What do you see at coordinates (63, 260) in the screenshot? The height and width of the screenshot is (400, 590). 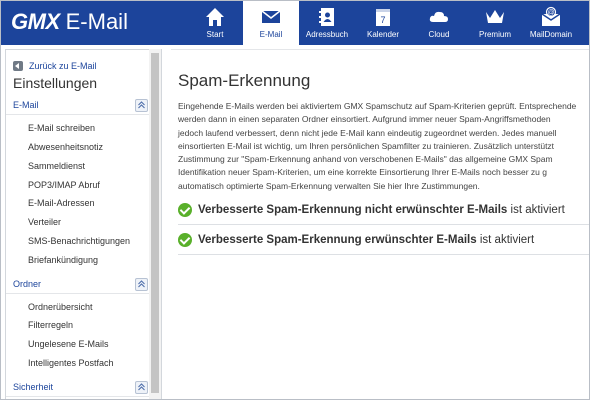 I see `sidebar-item-briefankuendigung: Briefankündigung` at bounding box center [63, 260].